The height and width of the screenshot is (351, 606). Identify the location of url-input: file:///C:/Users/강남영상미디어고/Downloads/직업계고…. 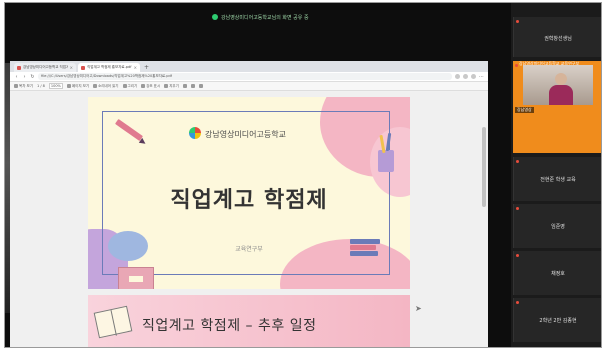
(245, 76).